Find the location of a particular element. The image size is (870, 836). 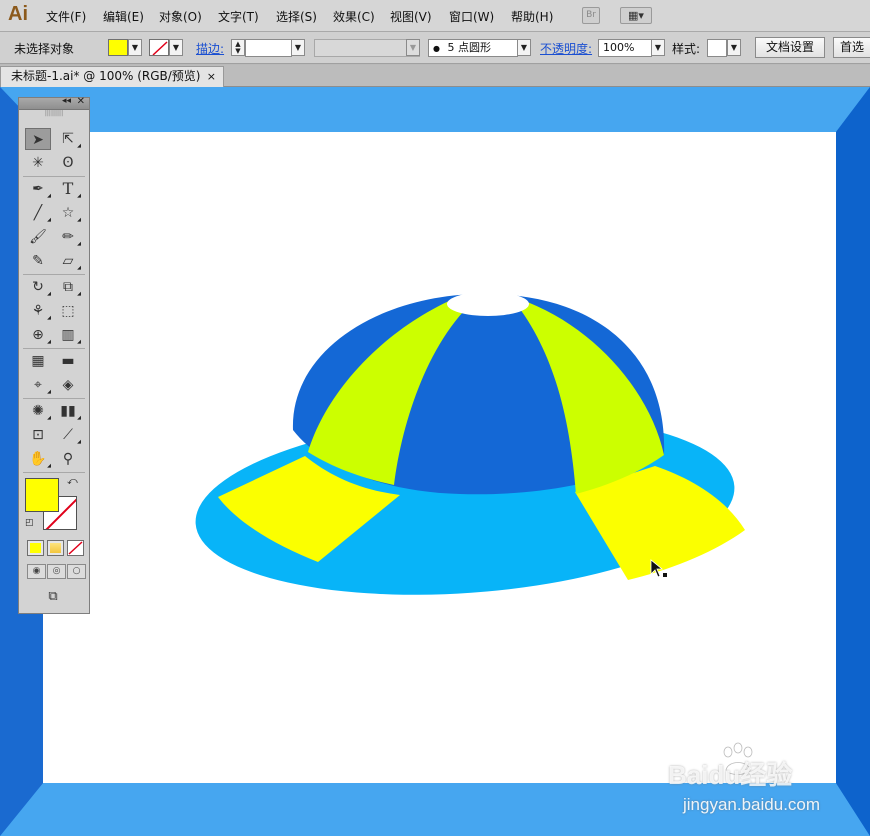

none-mode-button is located at coordinates (75, 548).